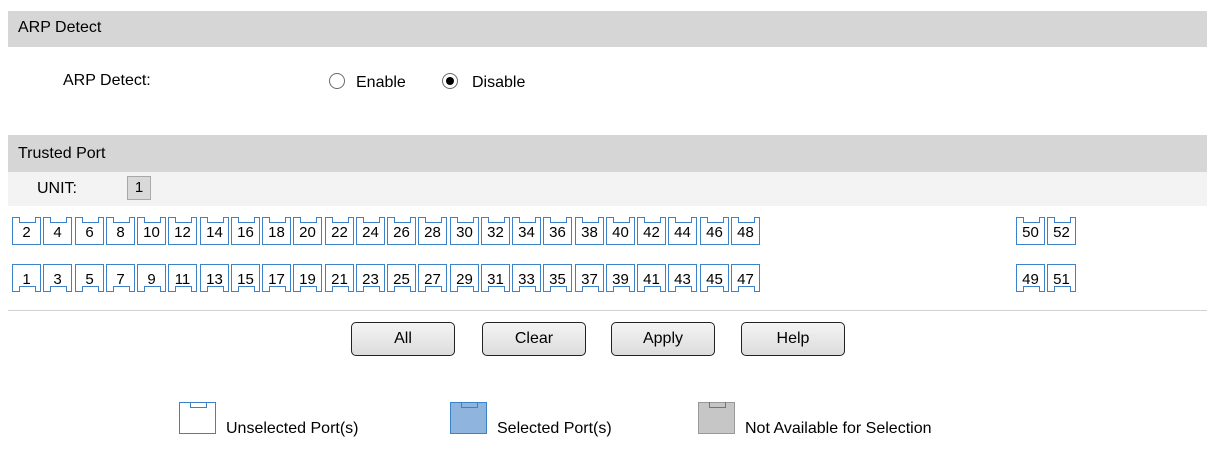 The width and height of the screenshot is (1207, 461). Describe the element at coordinates (57, 278) in the screenshot. I see `port-3: 3` at that location.